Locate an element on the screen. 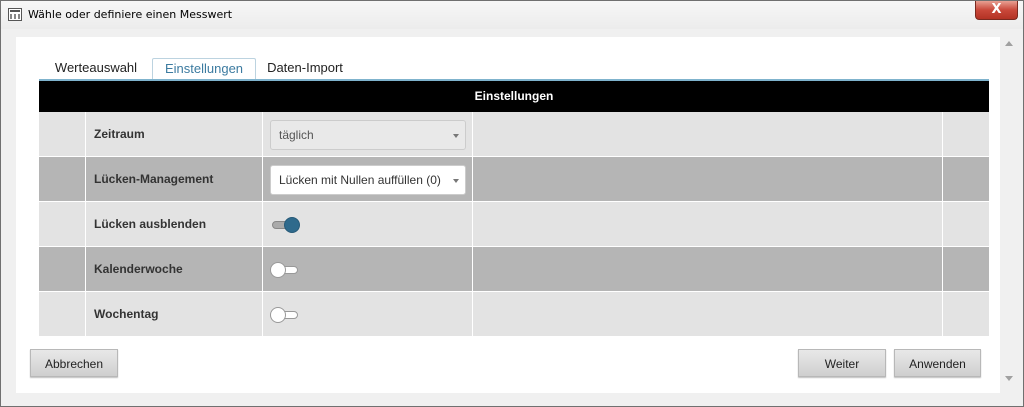 The height and width of the screenshot is (407, 1024). setting-label-kalenderwoche: Kalenderwoche is located at coordinates (138, 269).